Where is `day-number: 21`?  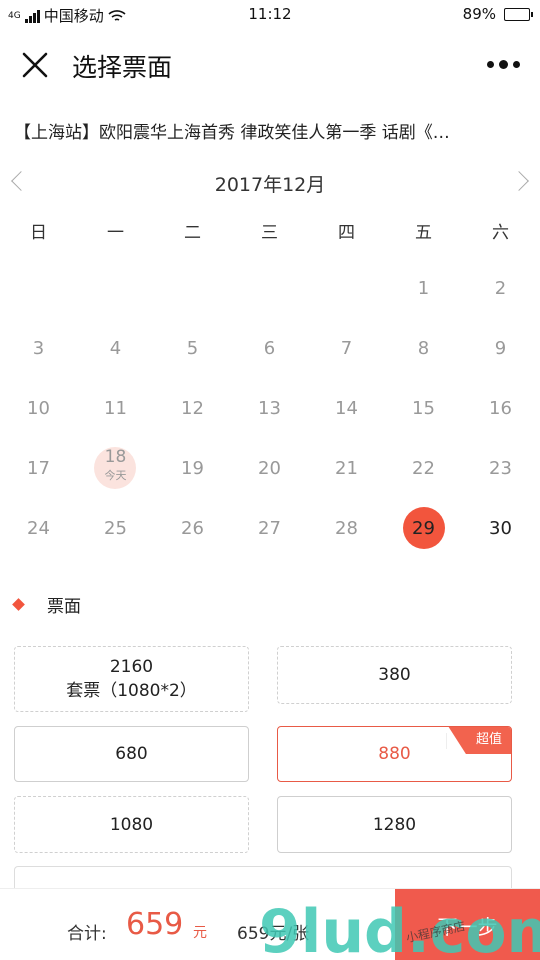 day-number: 21 is located at coordinates (346, 468).